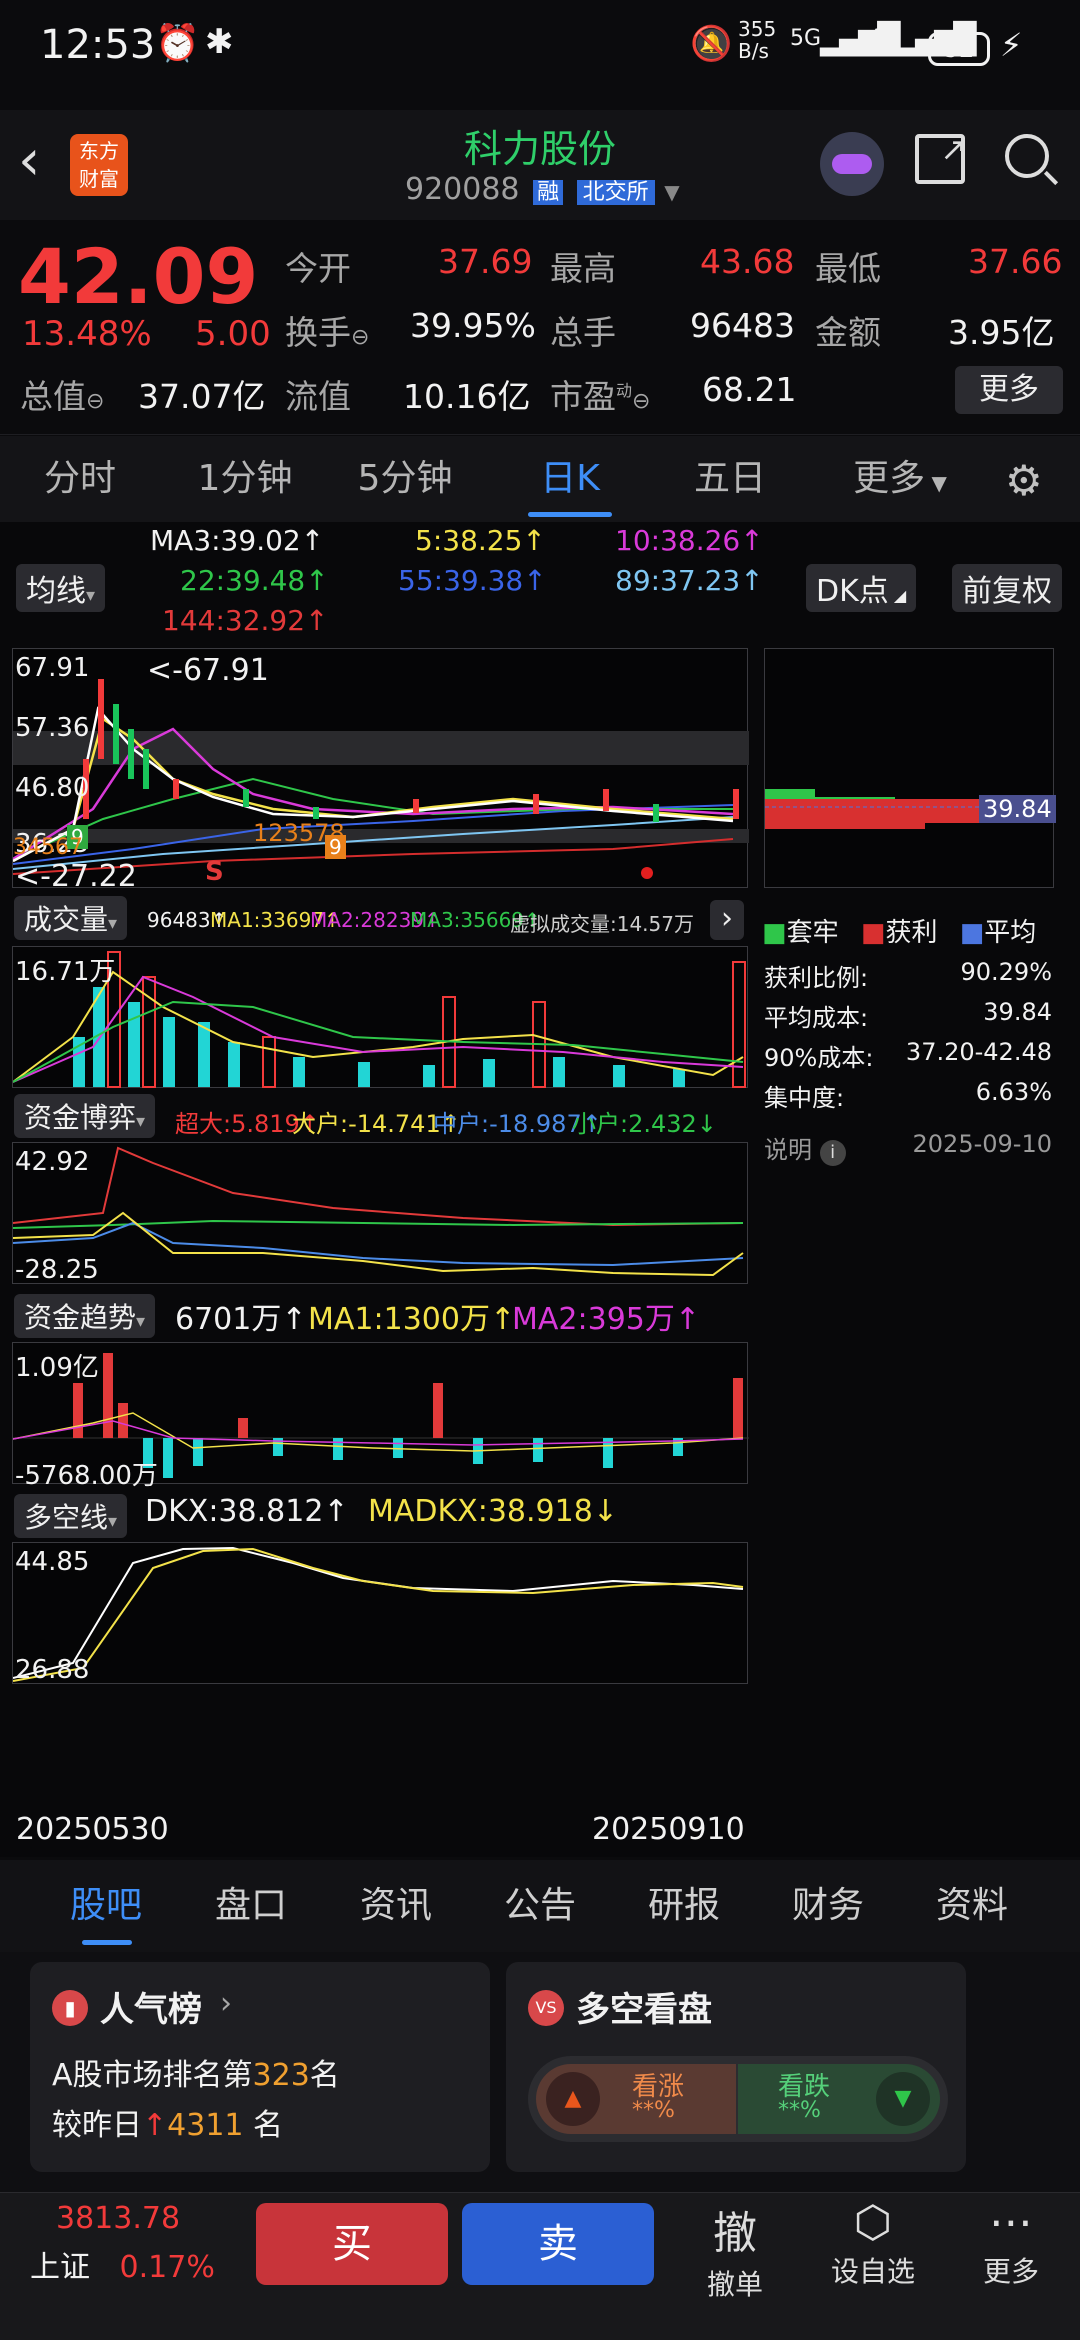 Image resolution: width=1080 pixels, height=2340 pixels. I want to click on amount-label: 金额, so click(848, 332).